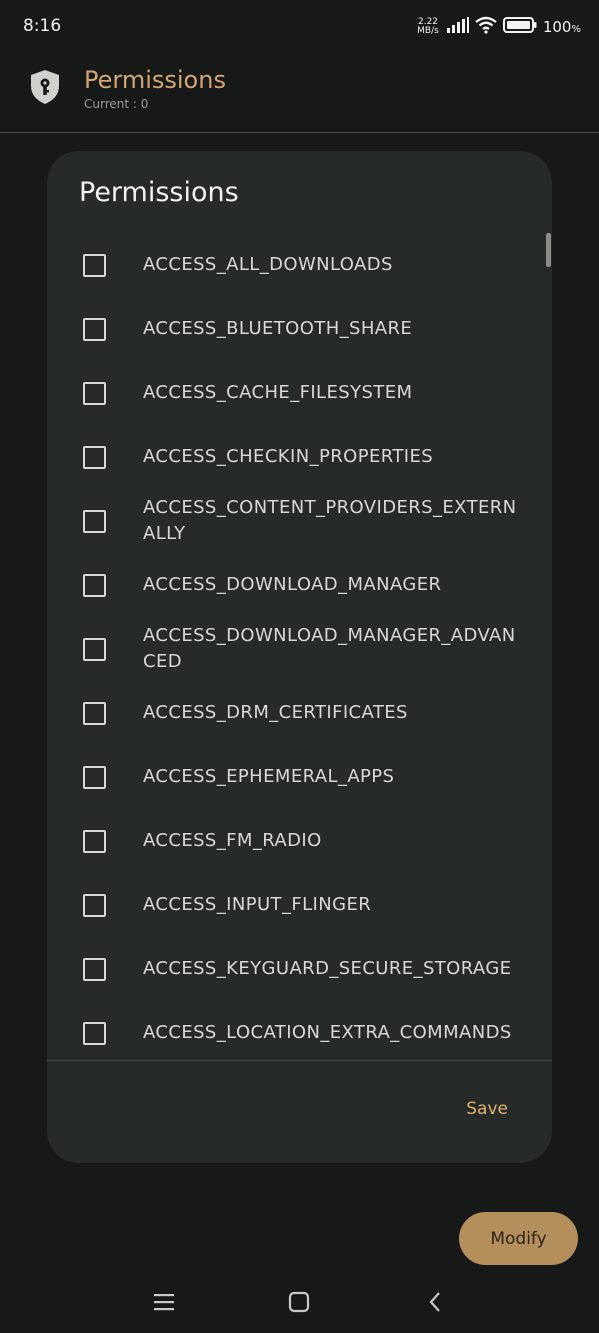 The image size is (599, 1333). What do you see at coordinates (330, 520) in the screenshot?
I see `permission-label: ACCESS_CONTENT_PROVIDERS_EXTERNALLY` at bounding box center [330, 520].